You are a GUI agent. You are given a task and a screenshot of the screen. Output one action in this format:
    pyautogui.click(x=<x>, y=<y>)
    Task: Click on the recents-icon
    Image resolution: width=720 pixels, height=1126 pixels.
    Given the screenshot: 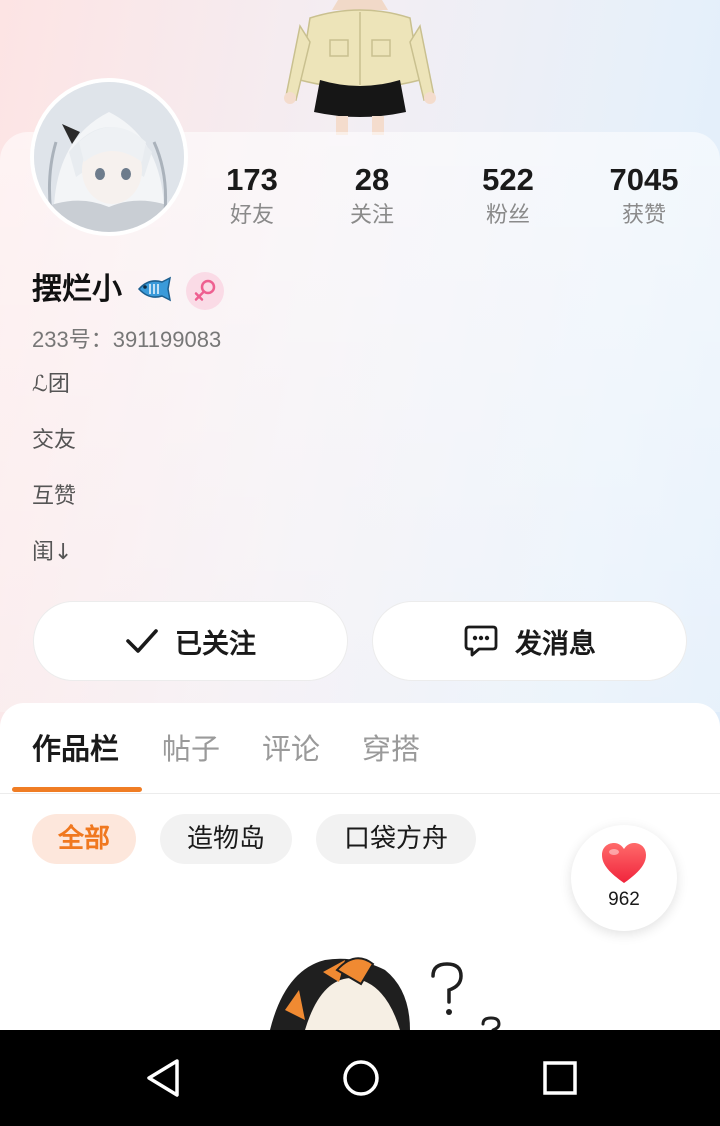 What is the action you would take?
    pyautogui.click(x=560, y=1078)
    